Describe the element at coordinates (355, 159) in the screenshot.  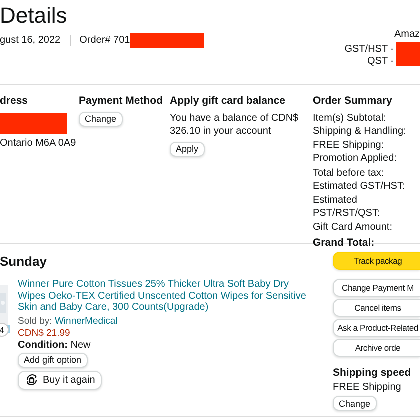
I see `summary-label: Promotion Applied:` at that location.